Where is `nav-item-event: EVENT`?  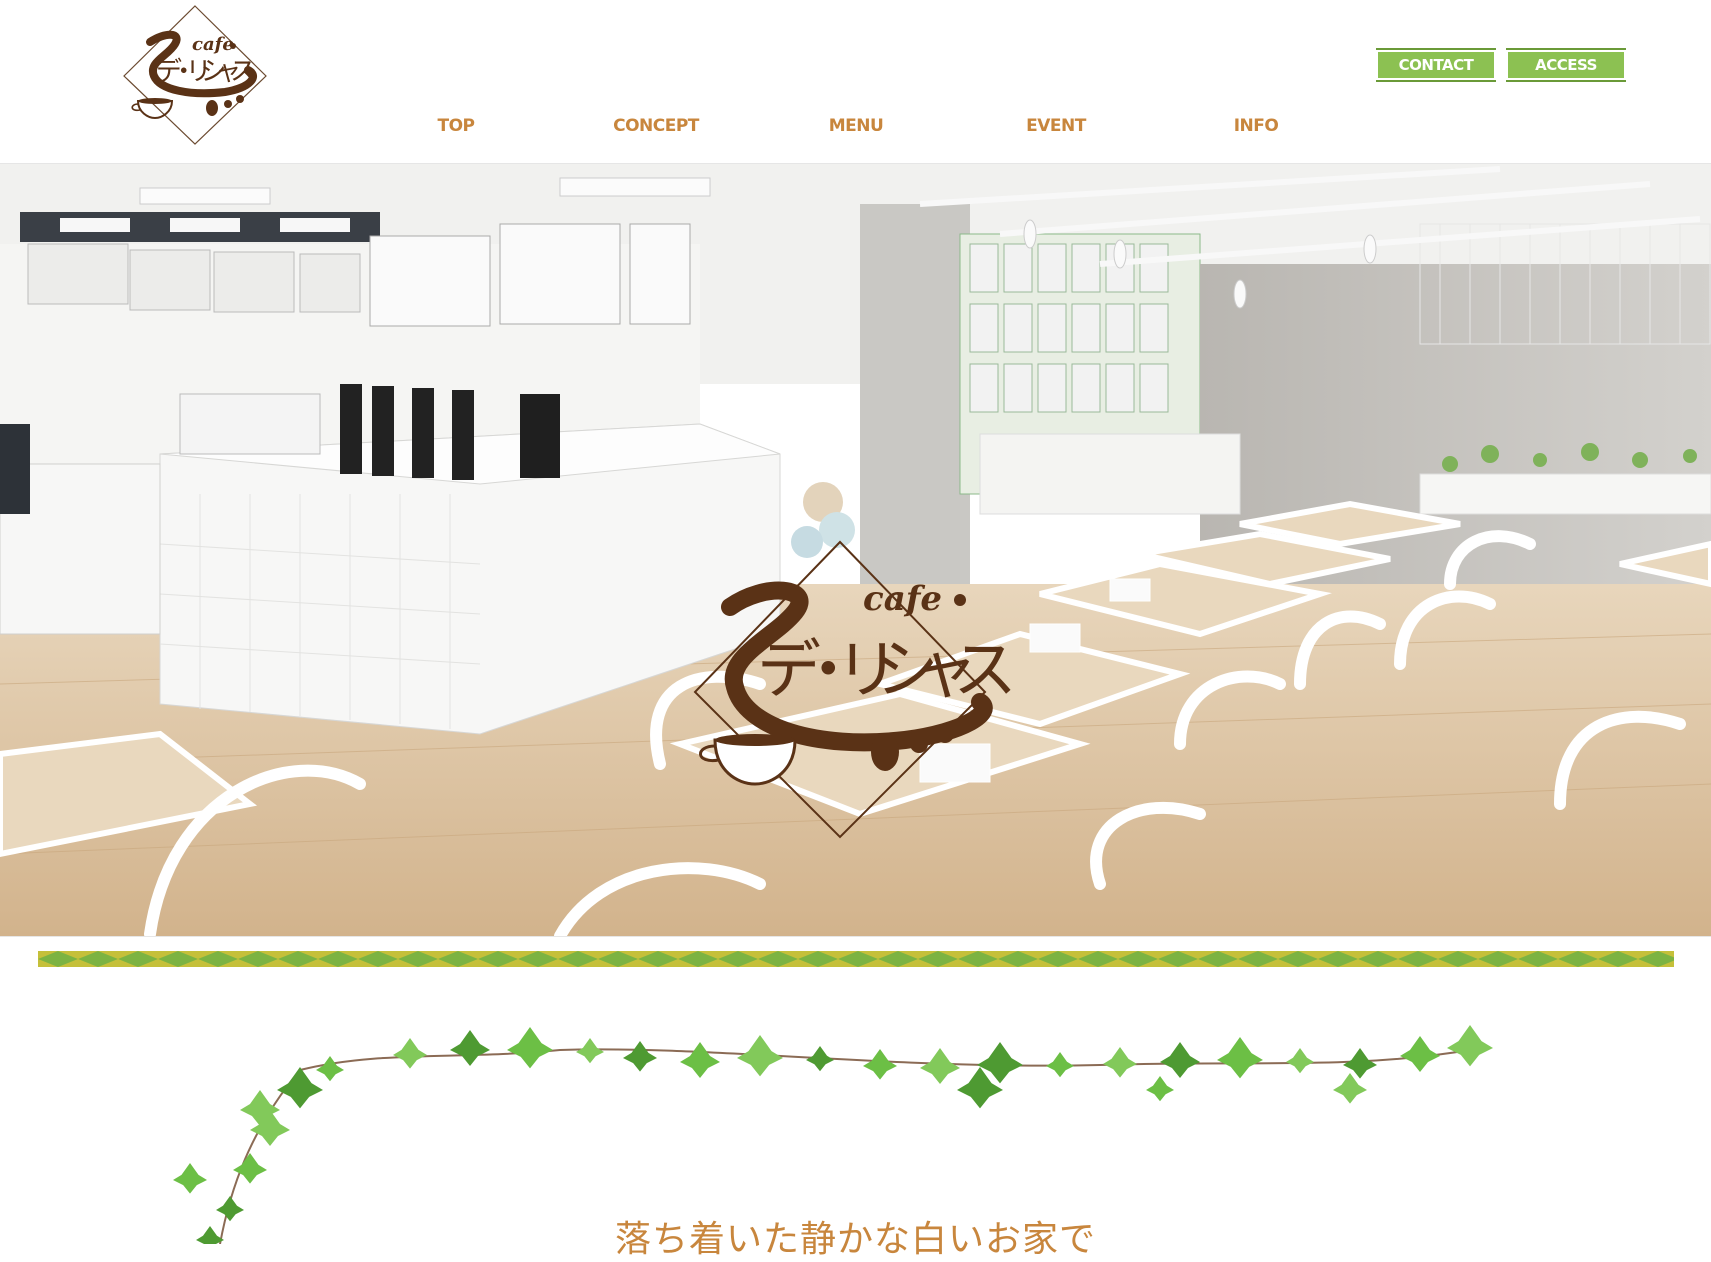 nav-item-event: EVENT is located at coordinates (1056, 126).